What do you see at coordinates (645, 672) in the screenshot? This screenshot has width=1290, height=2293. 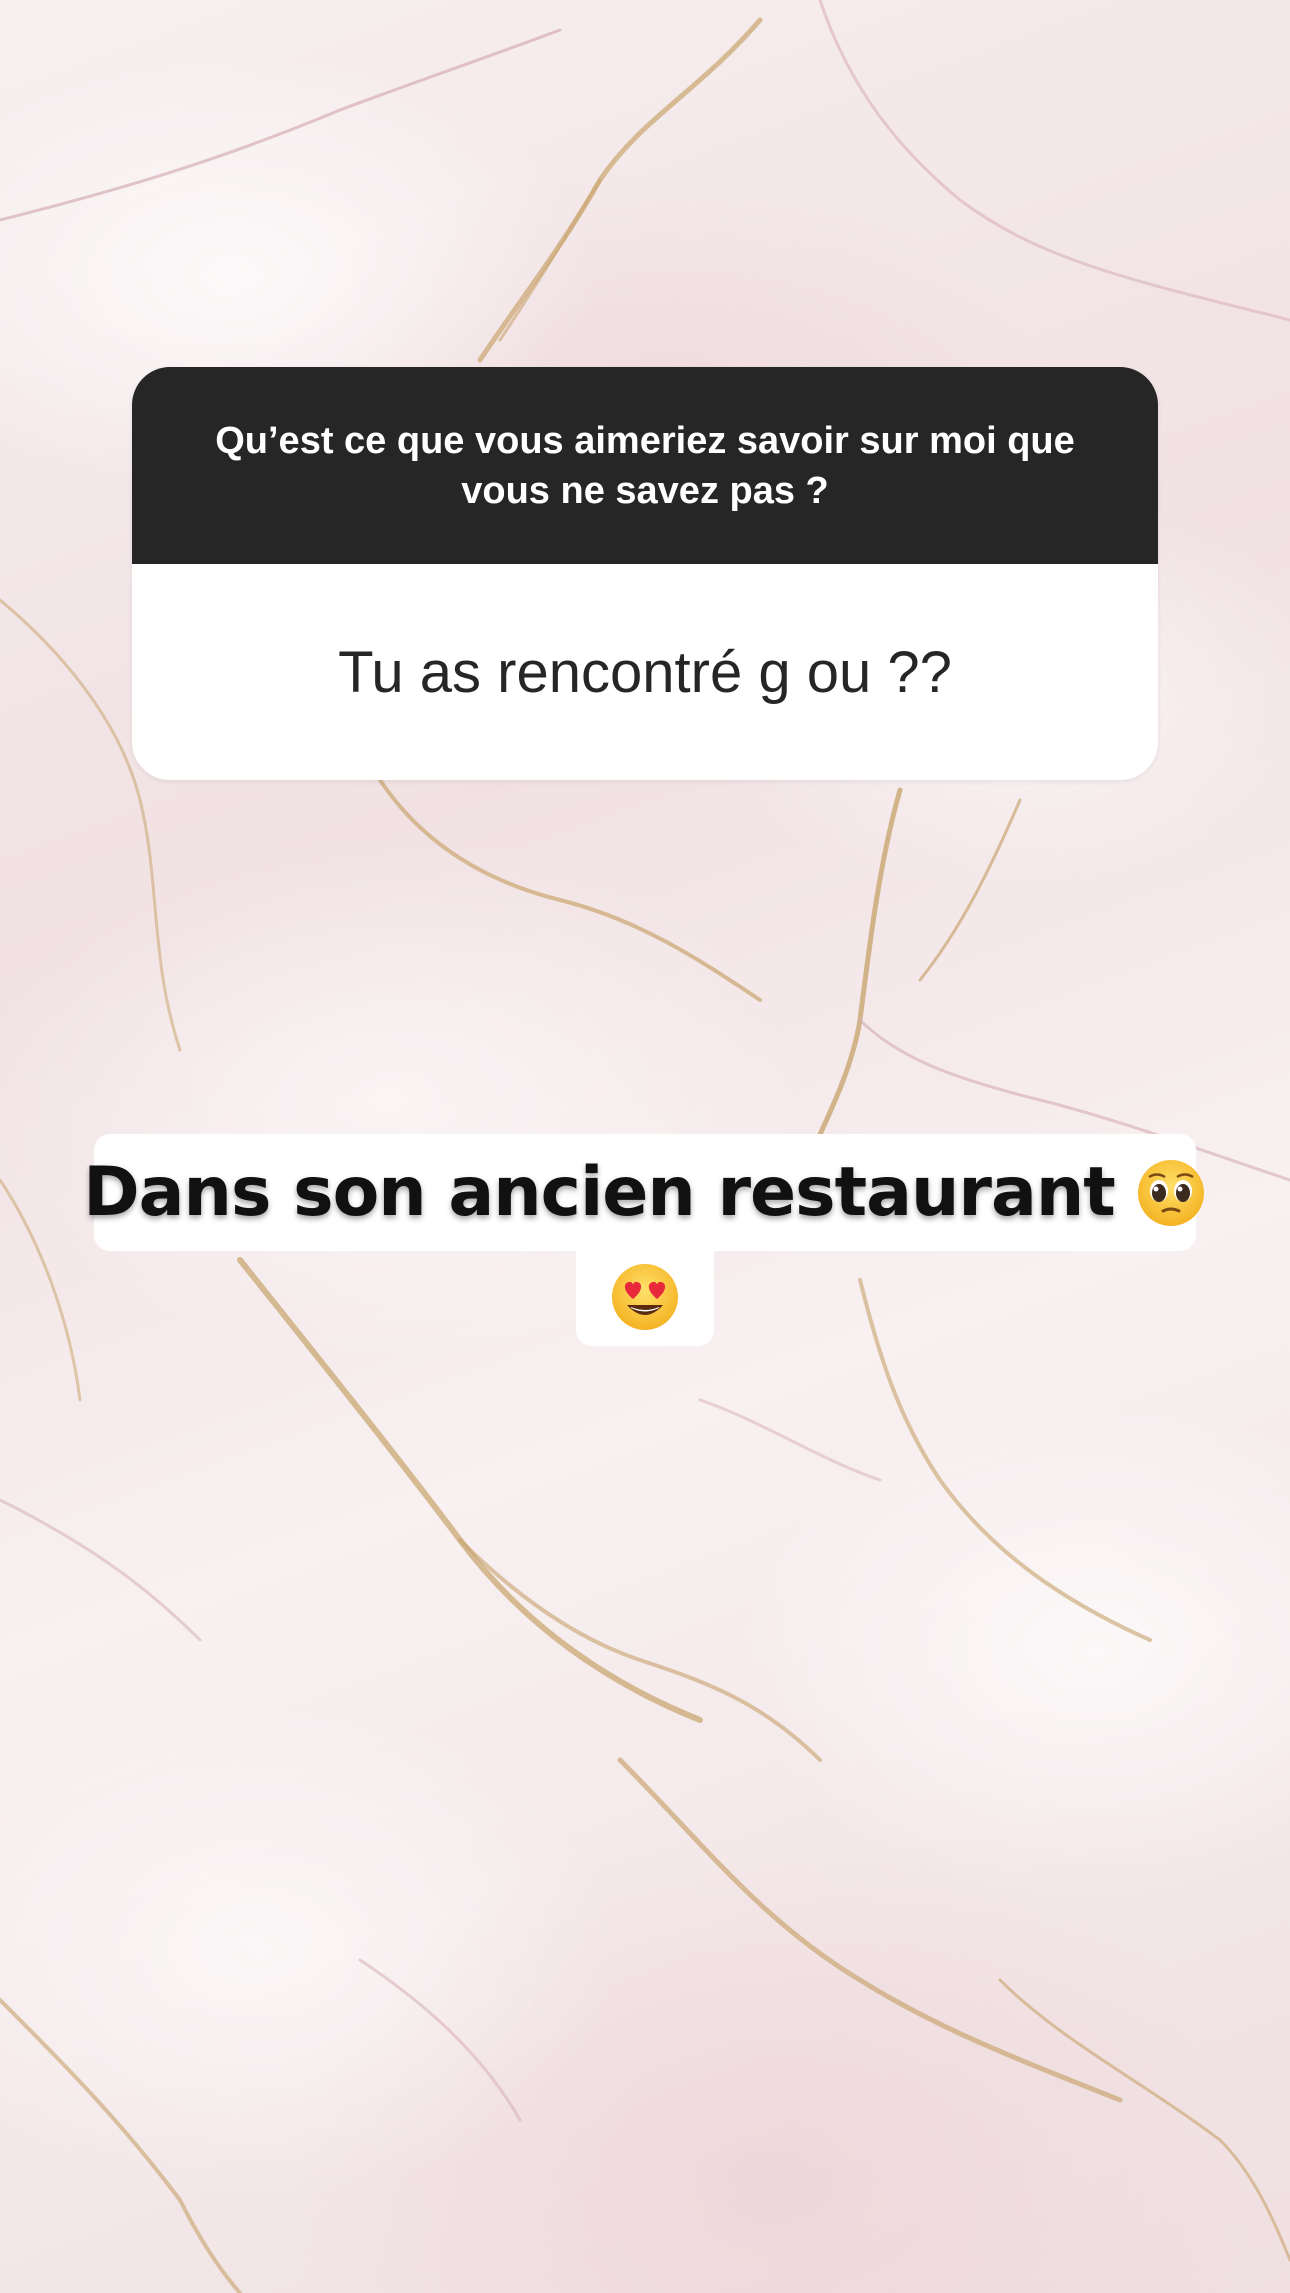 I see `answer-text: Tu as rencontré g ou ??` at bounding box center [645, 672].